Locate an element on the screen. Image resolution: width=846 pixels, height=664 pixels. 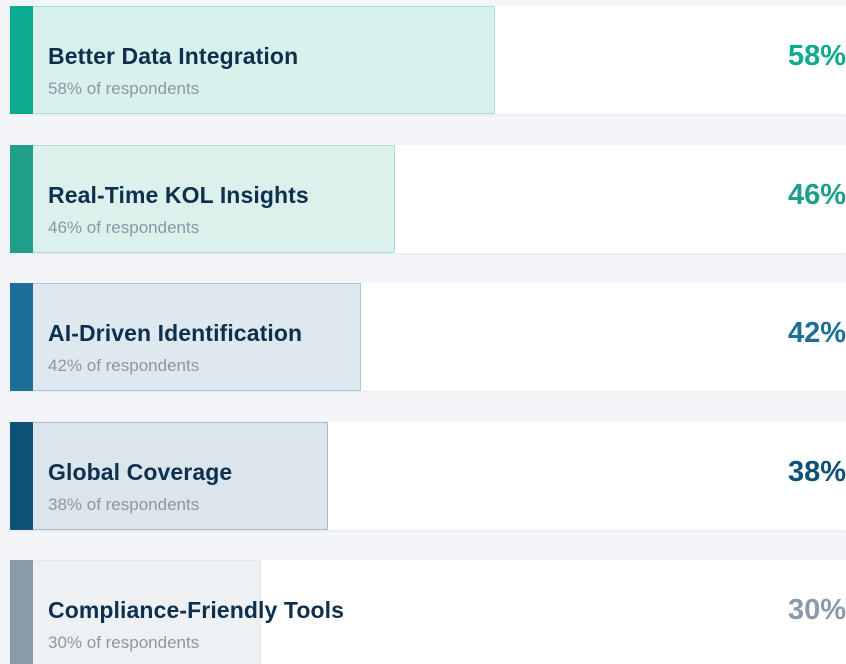
bar-sublabel: 38% of respondents is located at coordinates (124, 504).